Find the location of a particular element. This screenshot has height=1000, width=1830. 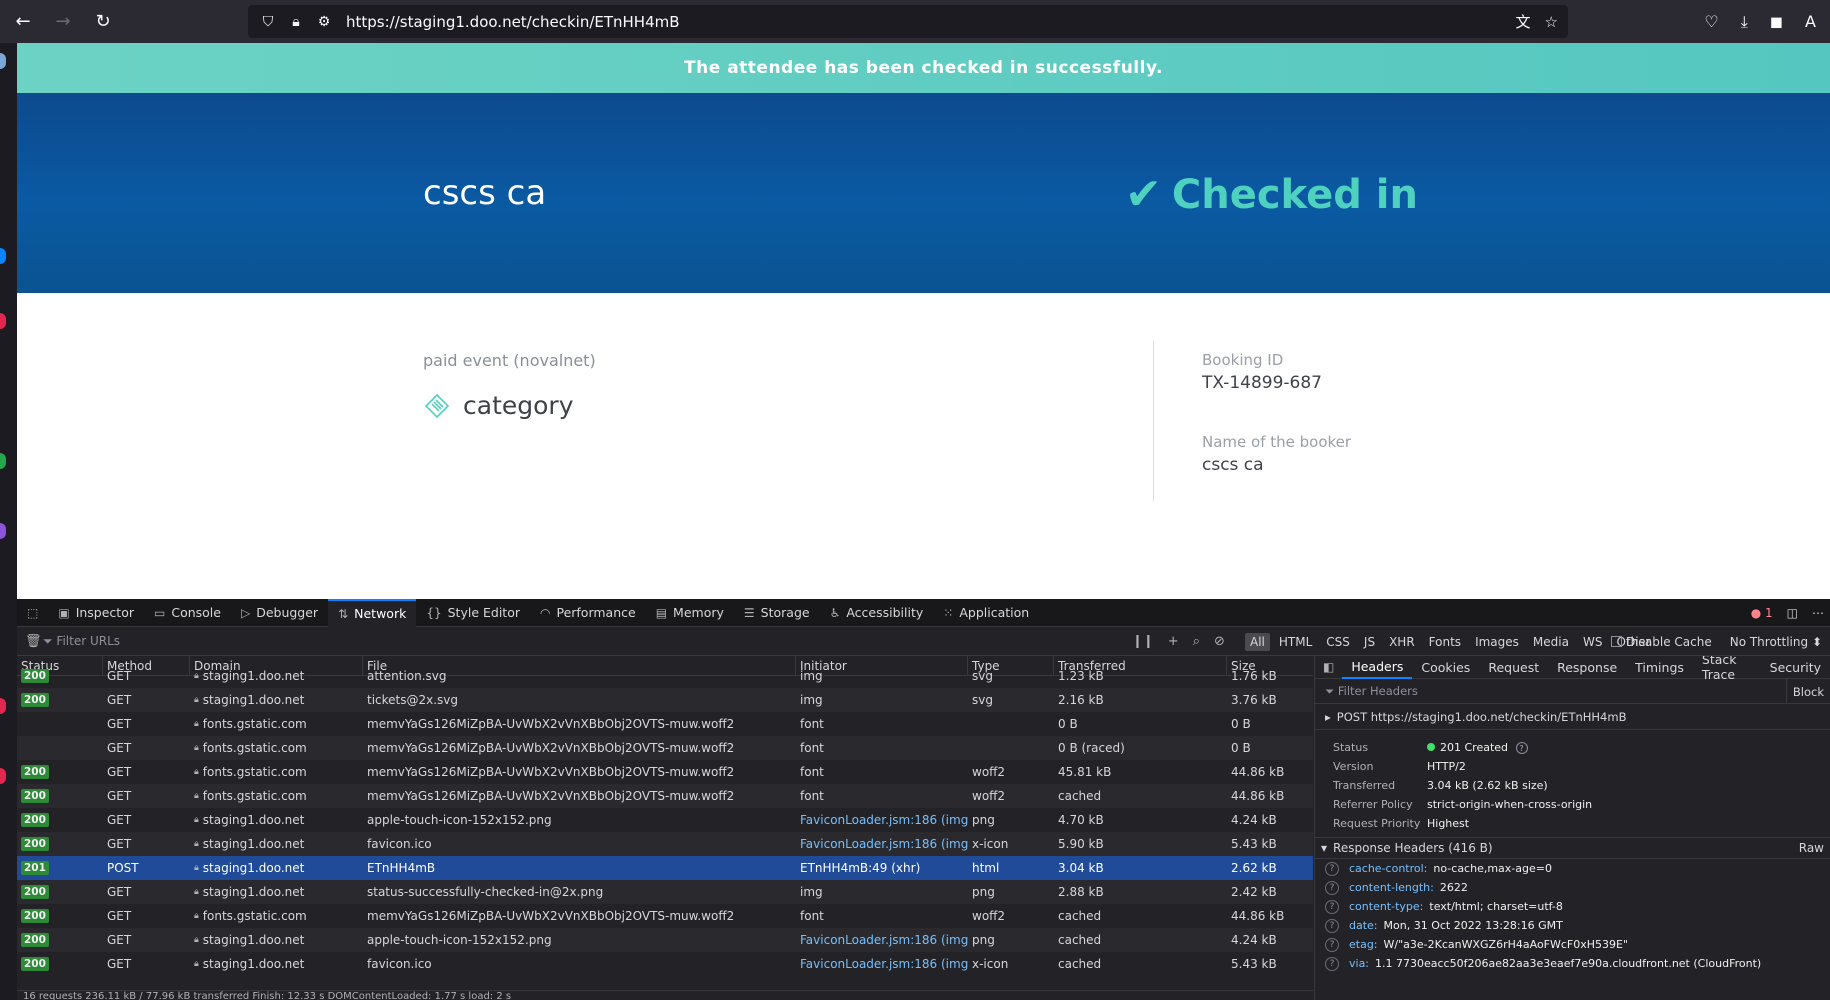

reload-button: ↻ is located at coordinates (103, 22).